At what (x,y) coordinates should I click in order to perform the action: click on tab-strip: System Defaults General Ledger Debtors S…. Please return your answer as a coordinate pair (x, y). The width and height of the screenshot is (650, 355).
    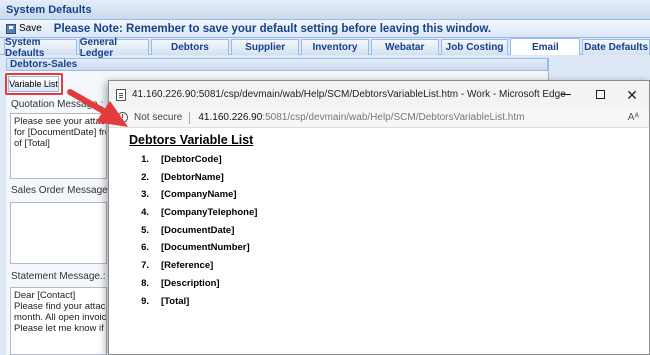
    Looking at the image, I should click on (325, 48).